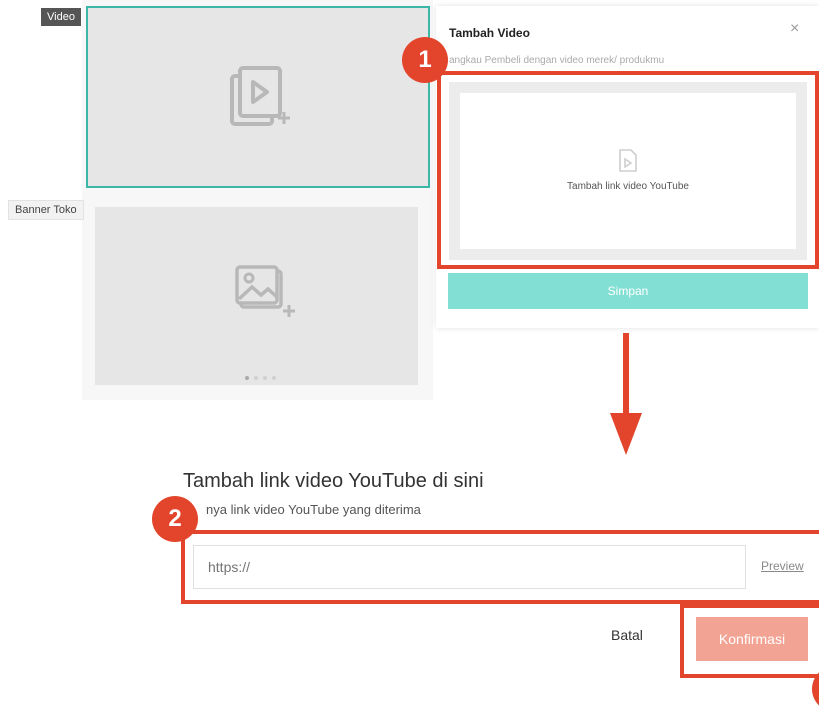 The height and width of the screenshot is (712, 819). Describe the element at coordinates (175, 519) in the screenshot. I see `step-badge-2: 2` at that location.